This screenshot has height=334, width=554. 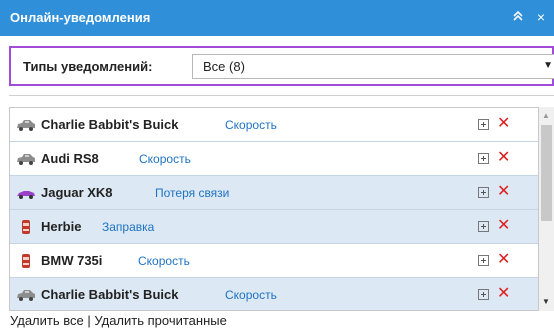 I want to click on sports-car-purple-icon, so click(x=26, y=193).